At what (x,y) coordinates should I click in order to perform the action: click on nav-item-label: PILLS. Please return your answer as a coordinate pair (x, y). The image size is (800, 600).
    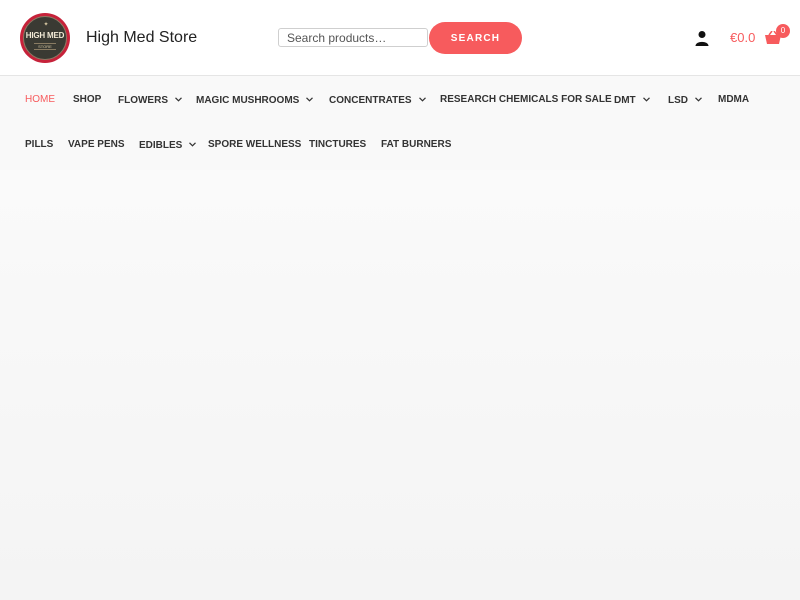
    Looking at the image, I should click on (39, 144).